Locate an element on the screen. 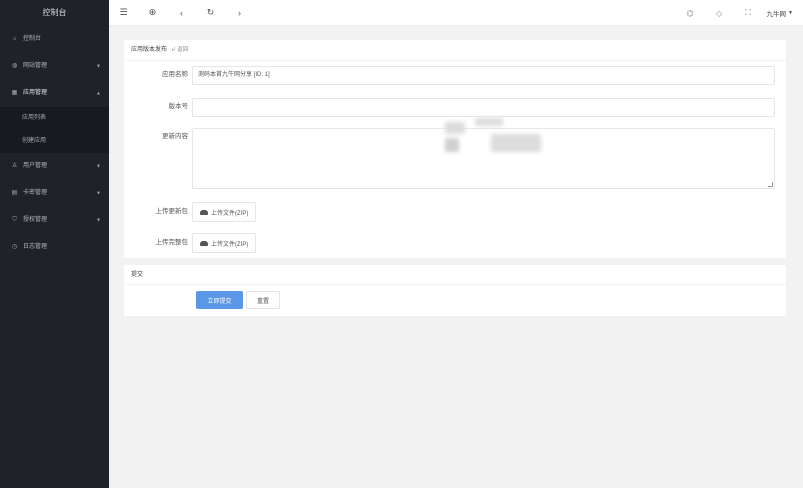 This screenshot has width=803, height=488. header-right: ⌬ ◇ ⛶ 九牛网 ▼ is located at coordinates (739, 13).